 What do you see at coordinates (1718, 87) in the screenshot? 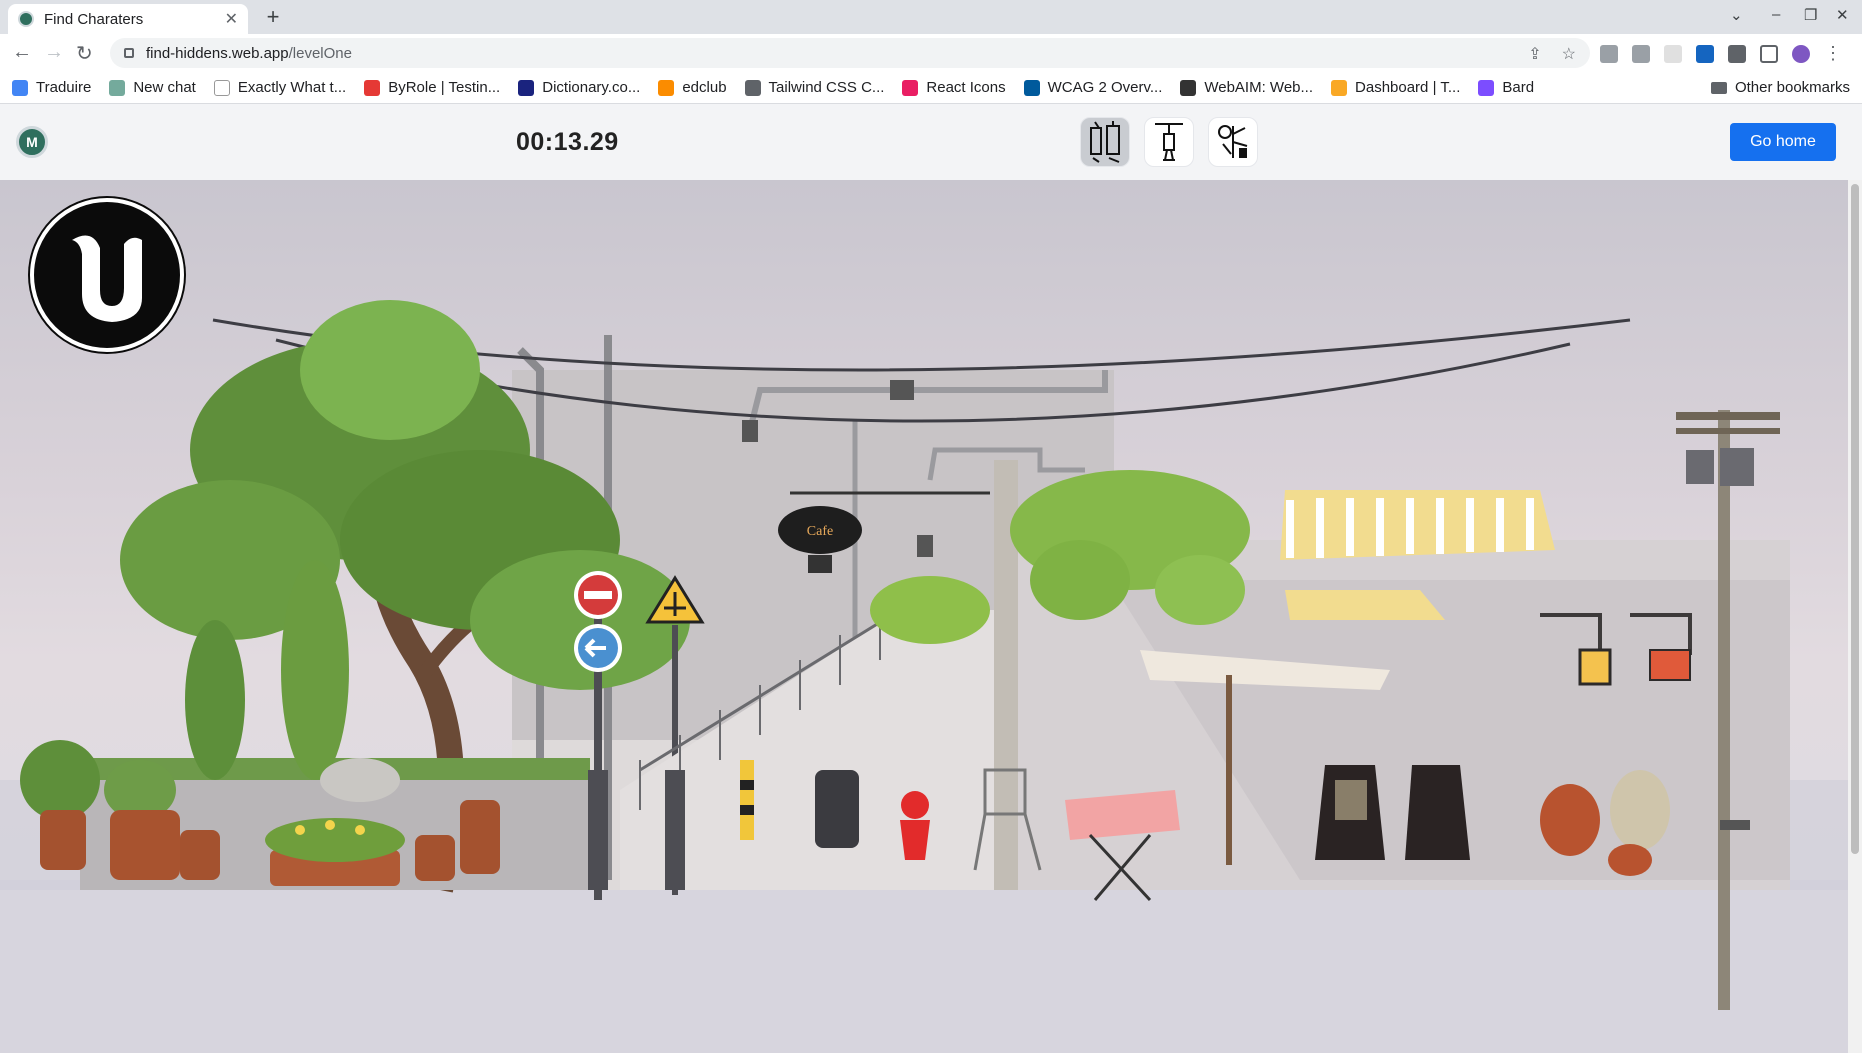
I see `folder-icon` at bounding box center [1718, 87].